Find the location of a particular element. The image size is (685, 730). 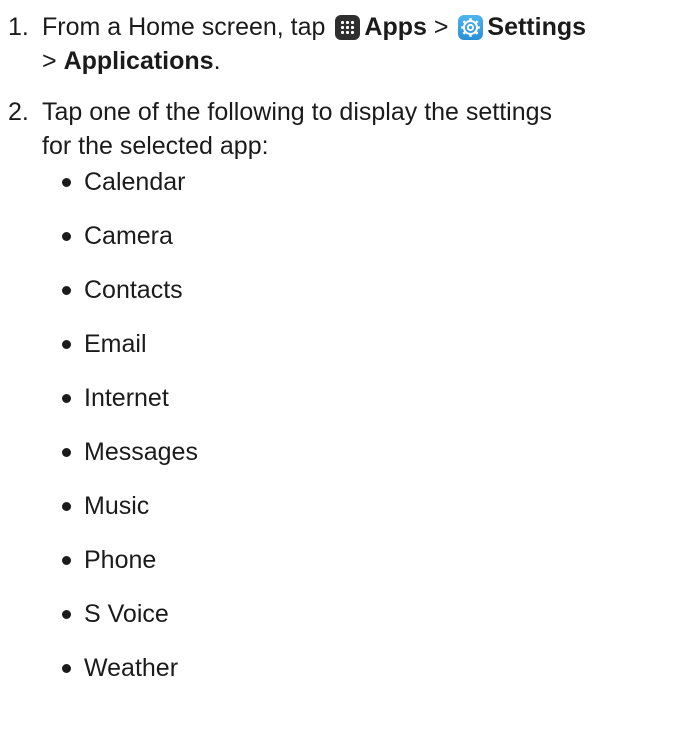

apps-grid-icon is located at coordinates (348, 27).